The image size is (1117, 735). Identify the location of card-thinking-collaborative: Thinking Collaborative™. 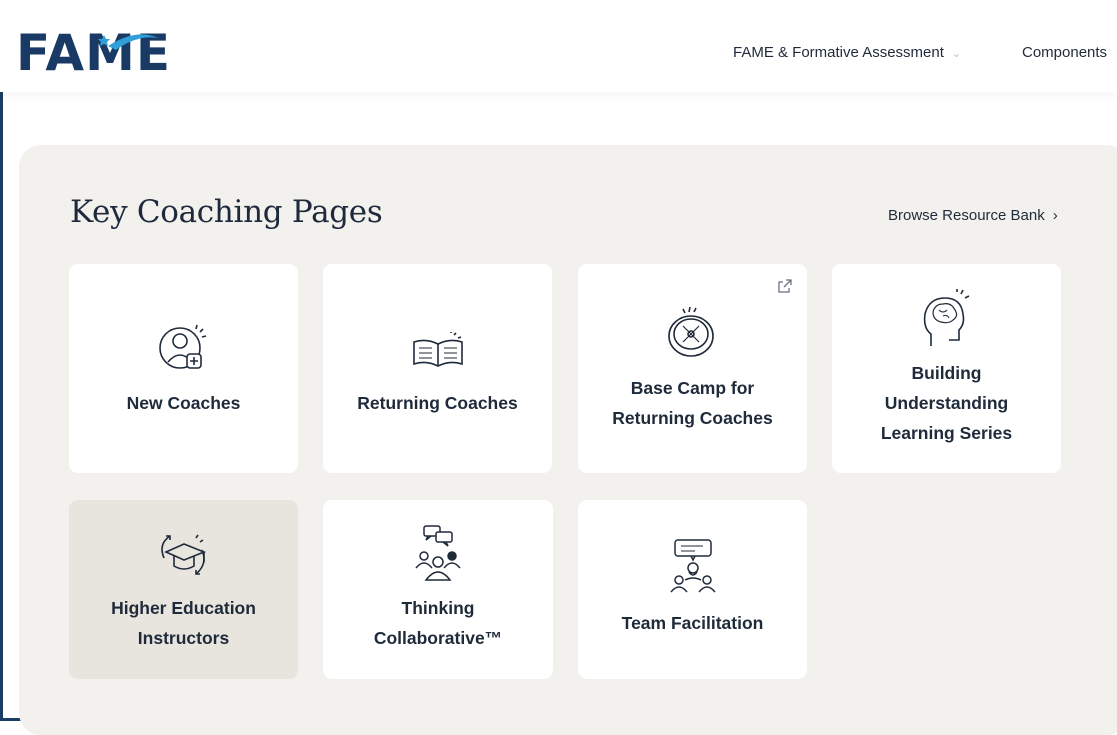
(438, 589).